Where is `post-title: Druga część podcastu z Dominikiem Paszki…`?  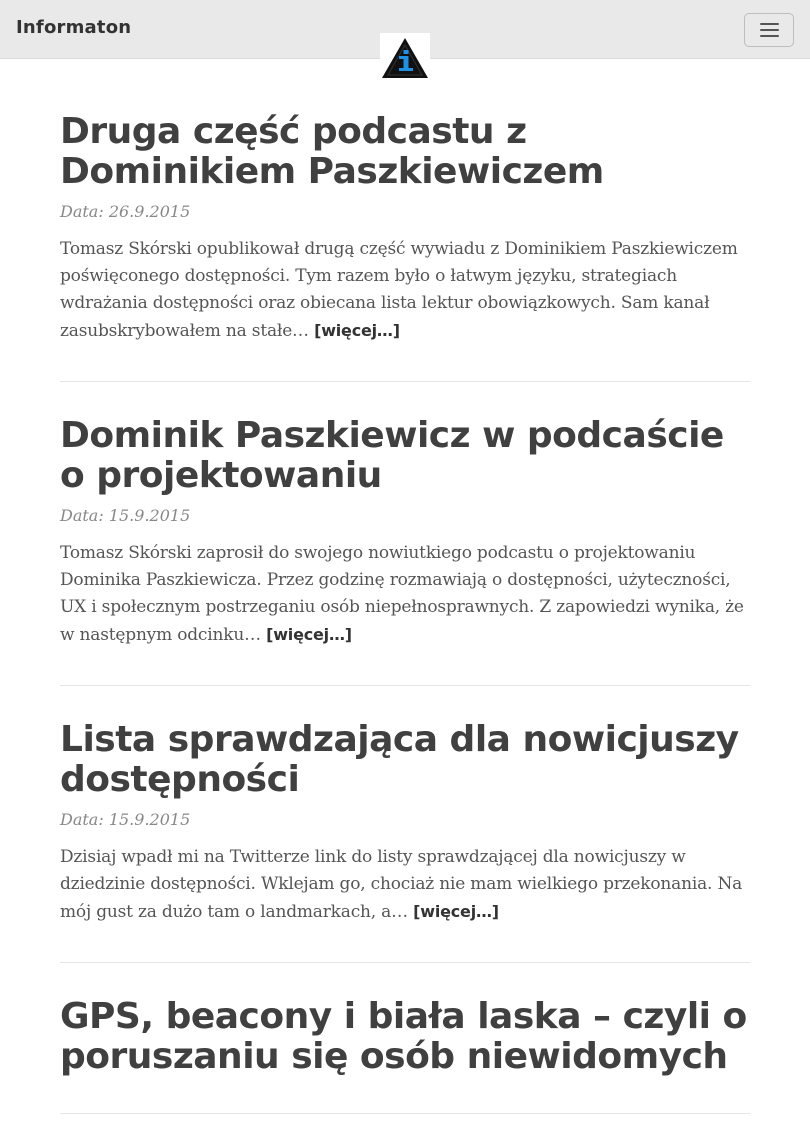 post-title: Druga część podcastu z Dominikiem Paszki… is located at coordinates (405, 152).